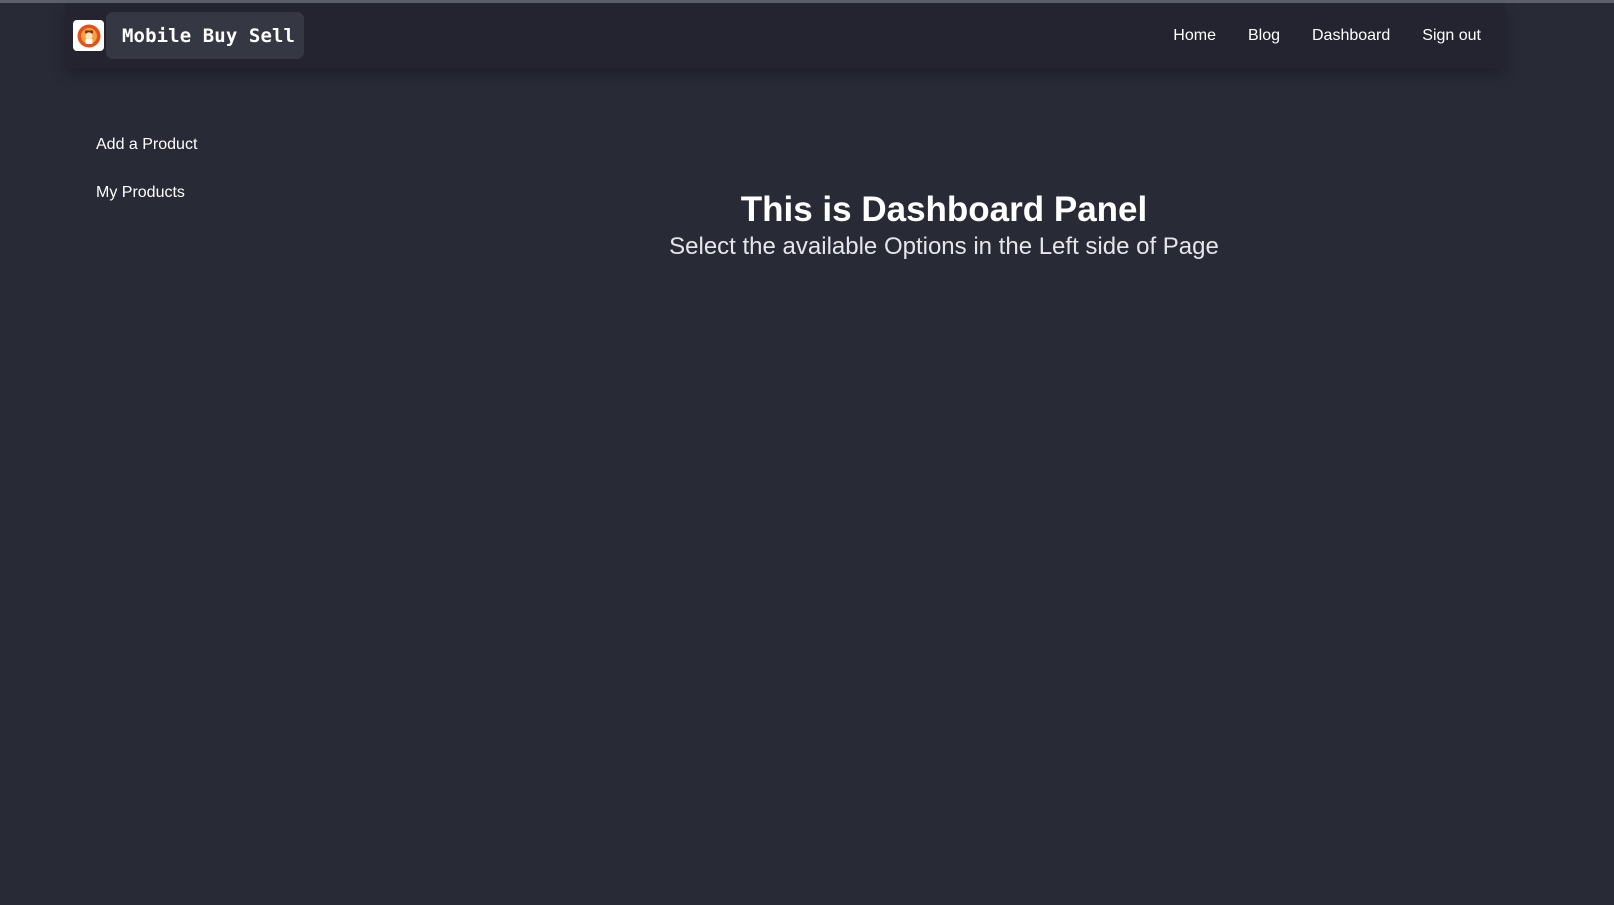  What do you see at coordinates (1311, 36) in the screenshot?
I see `nav-links: Home Blog Dashboard Sign out` at bounding box center [1311, 36].